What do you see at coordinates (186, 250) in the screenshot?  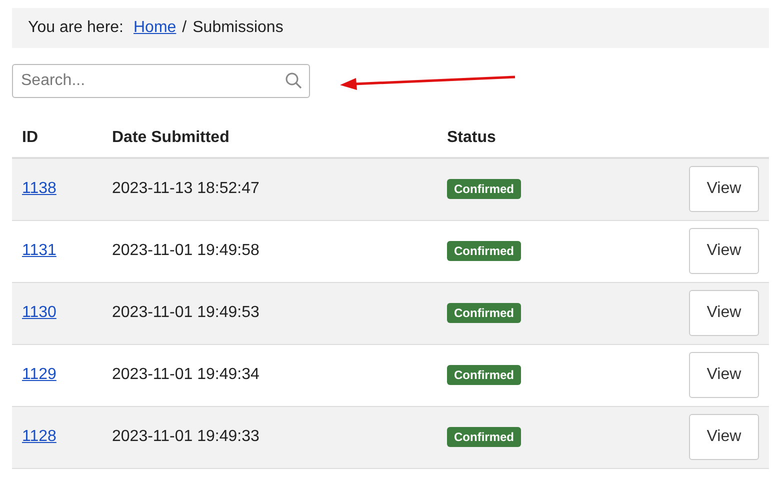 I see `table-cell: 2023-11-01 19:49:58` at bounding box center [186, 250].